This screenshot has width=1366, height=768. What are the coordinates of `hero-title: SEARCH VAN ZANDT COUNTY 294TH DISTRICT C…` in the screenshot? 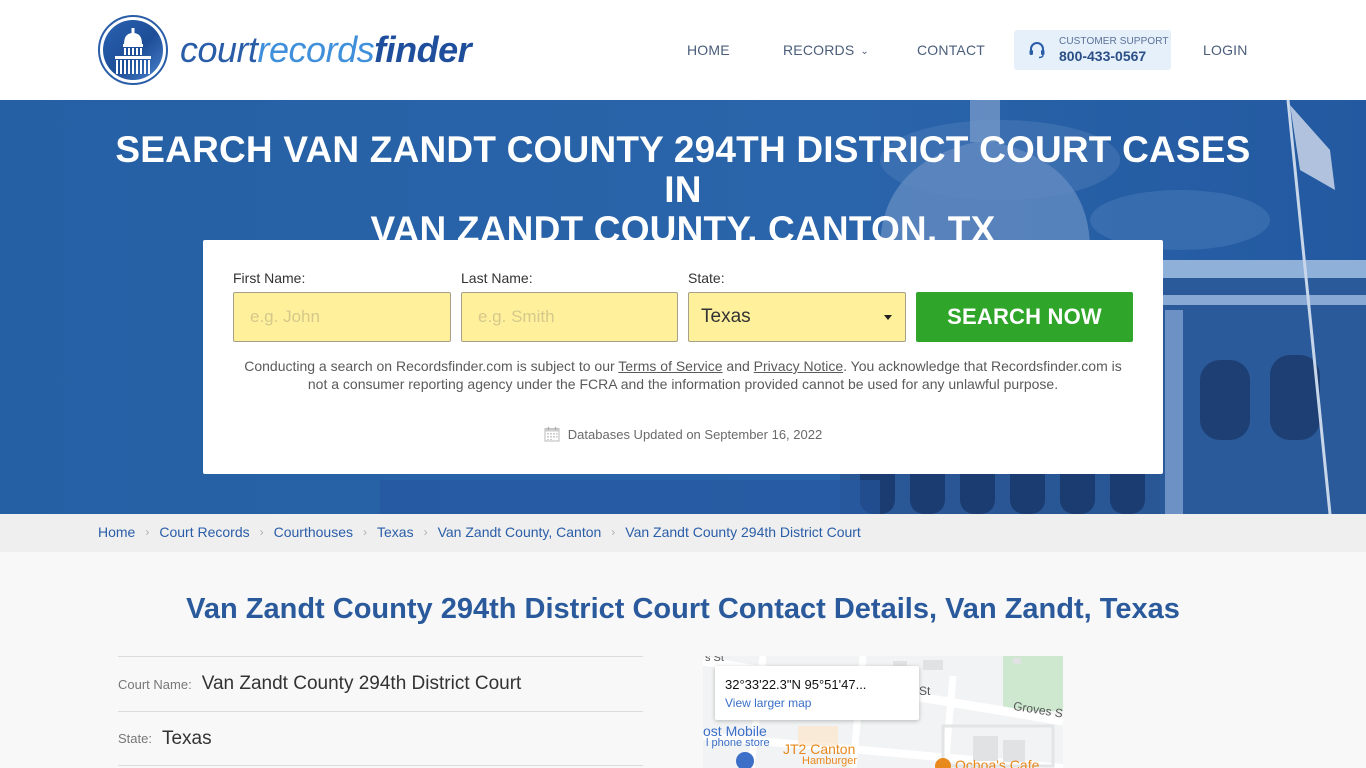 It's located at (683, 190).